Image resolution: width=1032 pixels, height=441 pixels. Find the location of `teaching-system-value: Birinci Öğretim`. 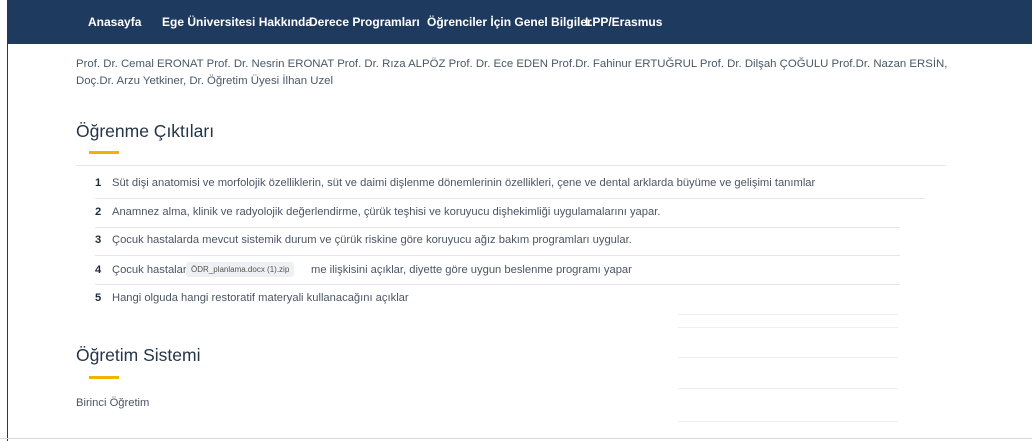

teaching-system-value: Birinci Öğretim is located at coordinates (113, 403).